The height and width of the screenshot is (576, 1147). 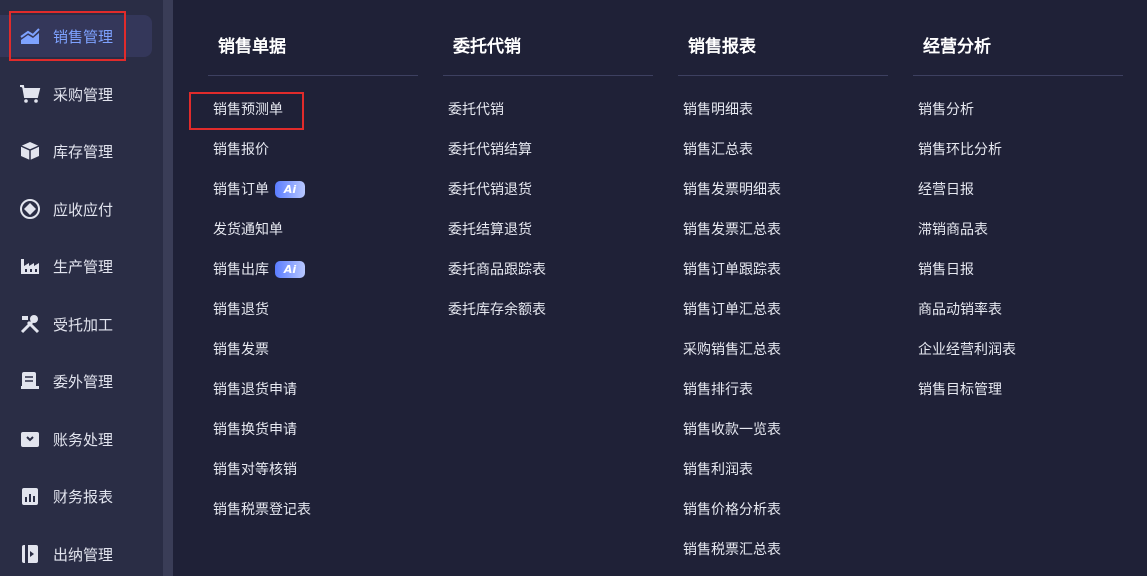 I want to click on menu-item-label: 销售报价, so click(x=241, y=150).